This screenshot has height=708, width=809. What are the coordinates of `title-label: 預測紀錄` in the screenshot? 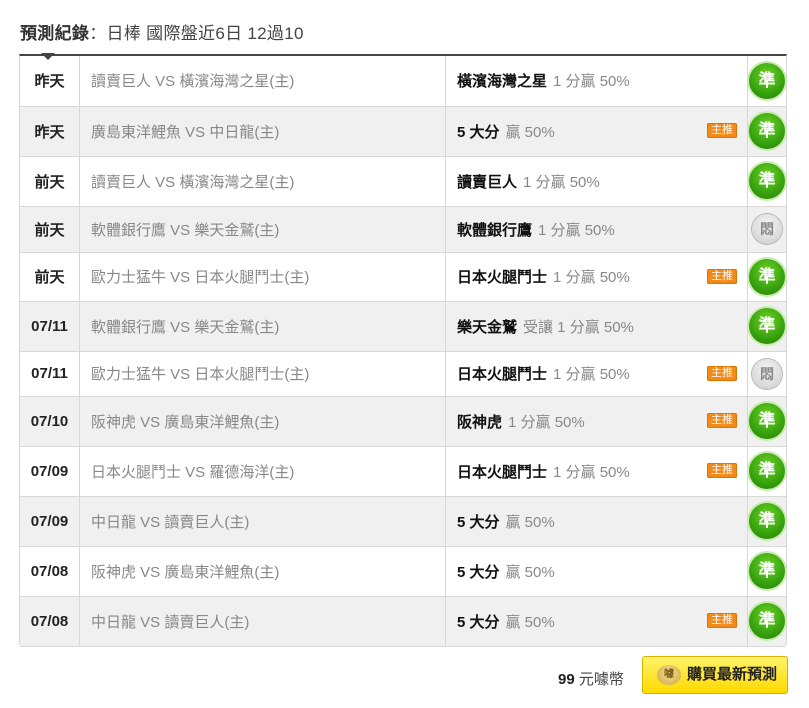 It's located at (55, 33).